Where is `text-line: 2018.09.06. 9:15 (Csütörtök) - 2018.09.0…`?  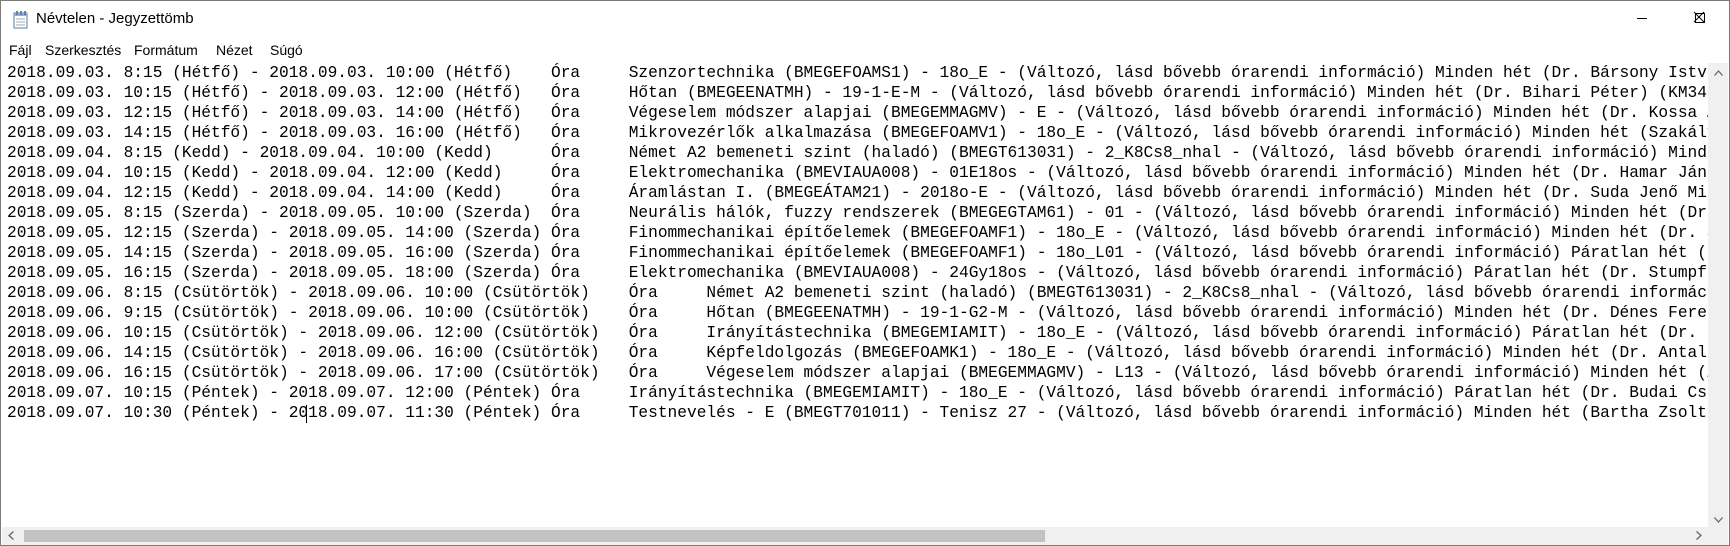 text-line: 2018.09.06. 9:15 (Csütörtök) - 2018.09.0… is located at coordinates (857, 313).